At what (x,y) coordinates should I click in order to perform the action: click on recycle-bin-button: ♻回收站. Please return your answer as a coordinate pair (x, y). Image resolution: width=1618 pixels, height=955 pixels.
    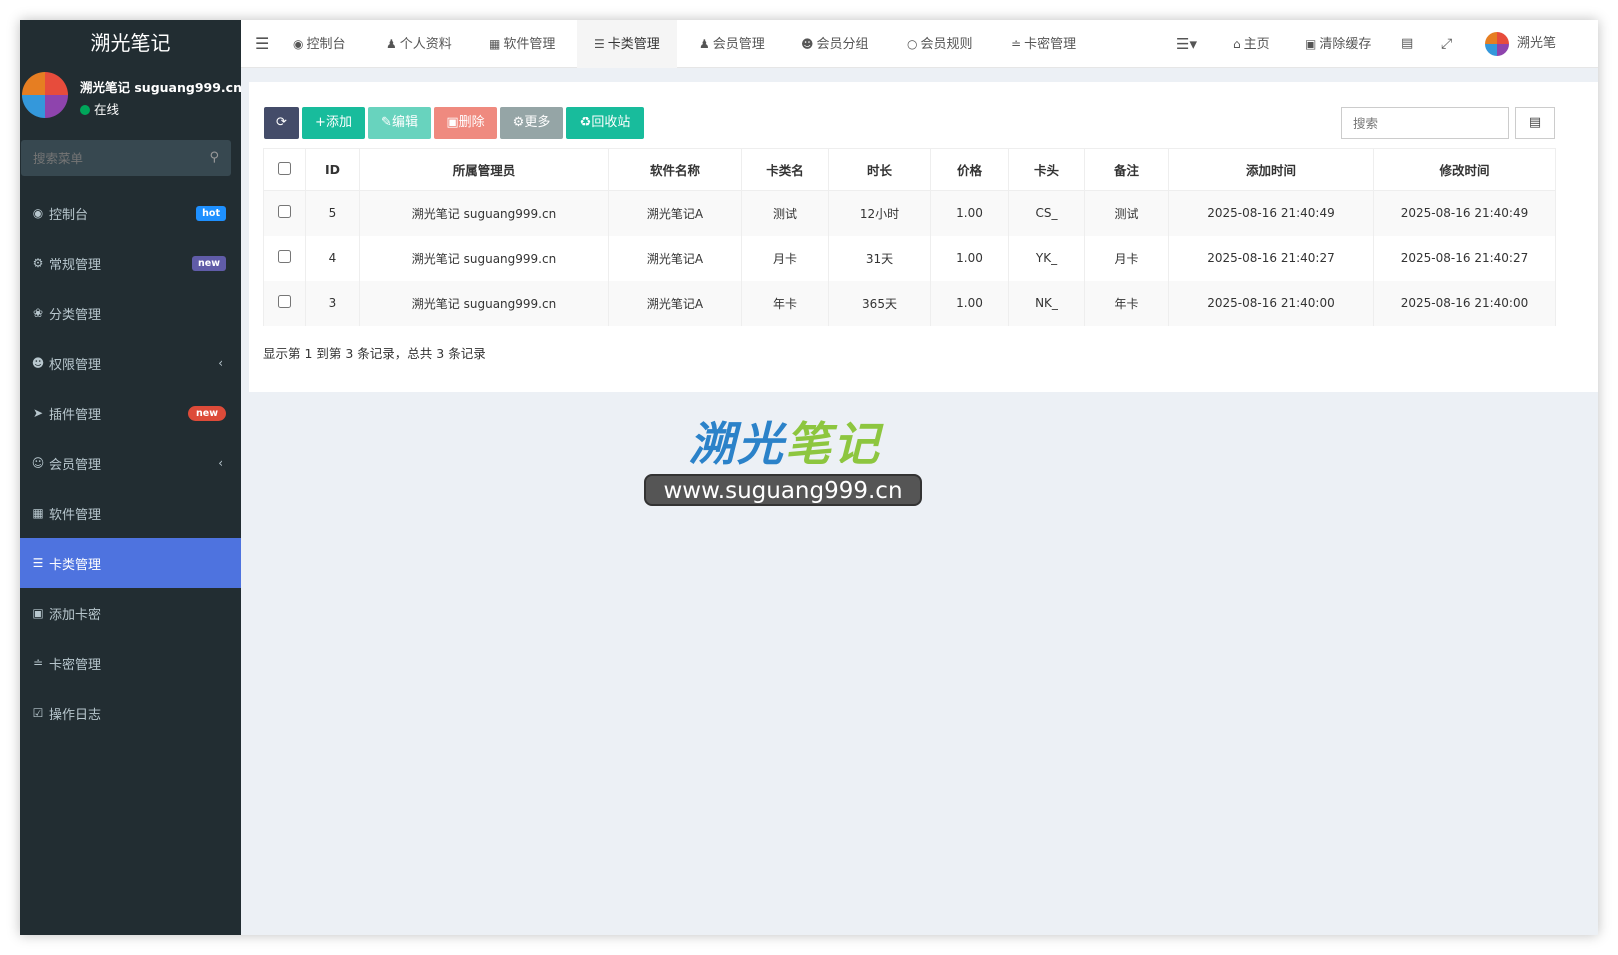
    Looking at the image, I should click on (605, 123).